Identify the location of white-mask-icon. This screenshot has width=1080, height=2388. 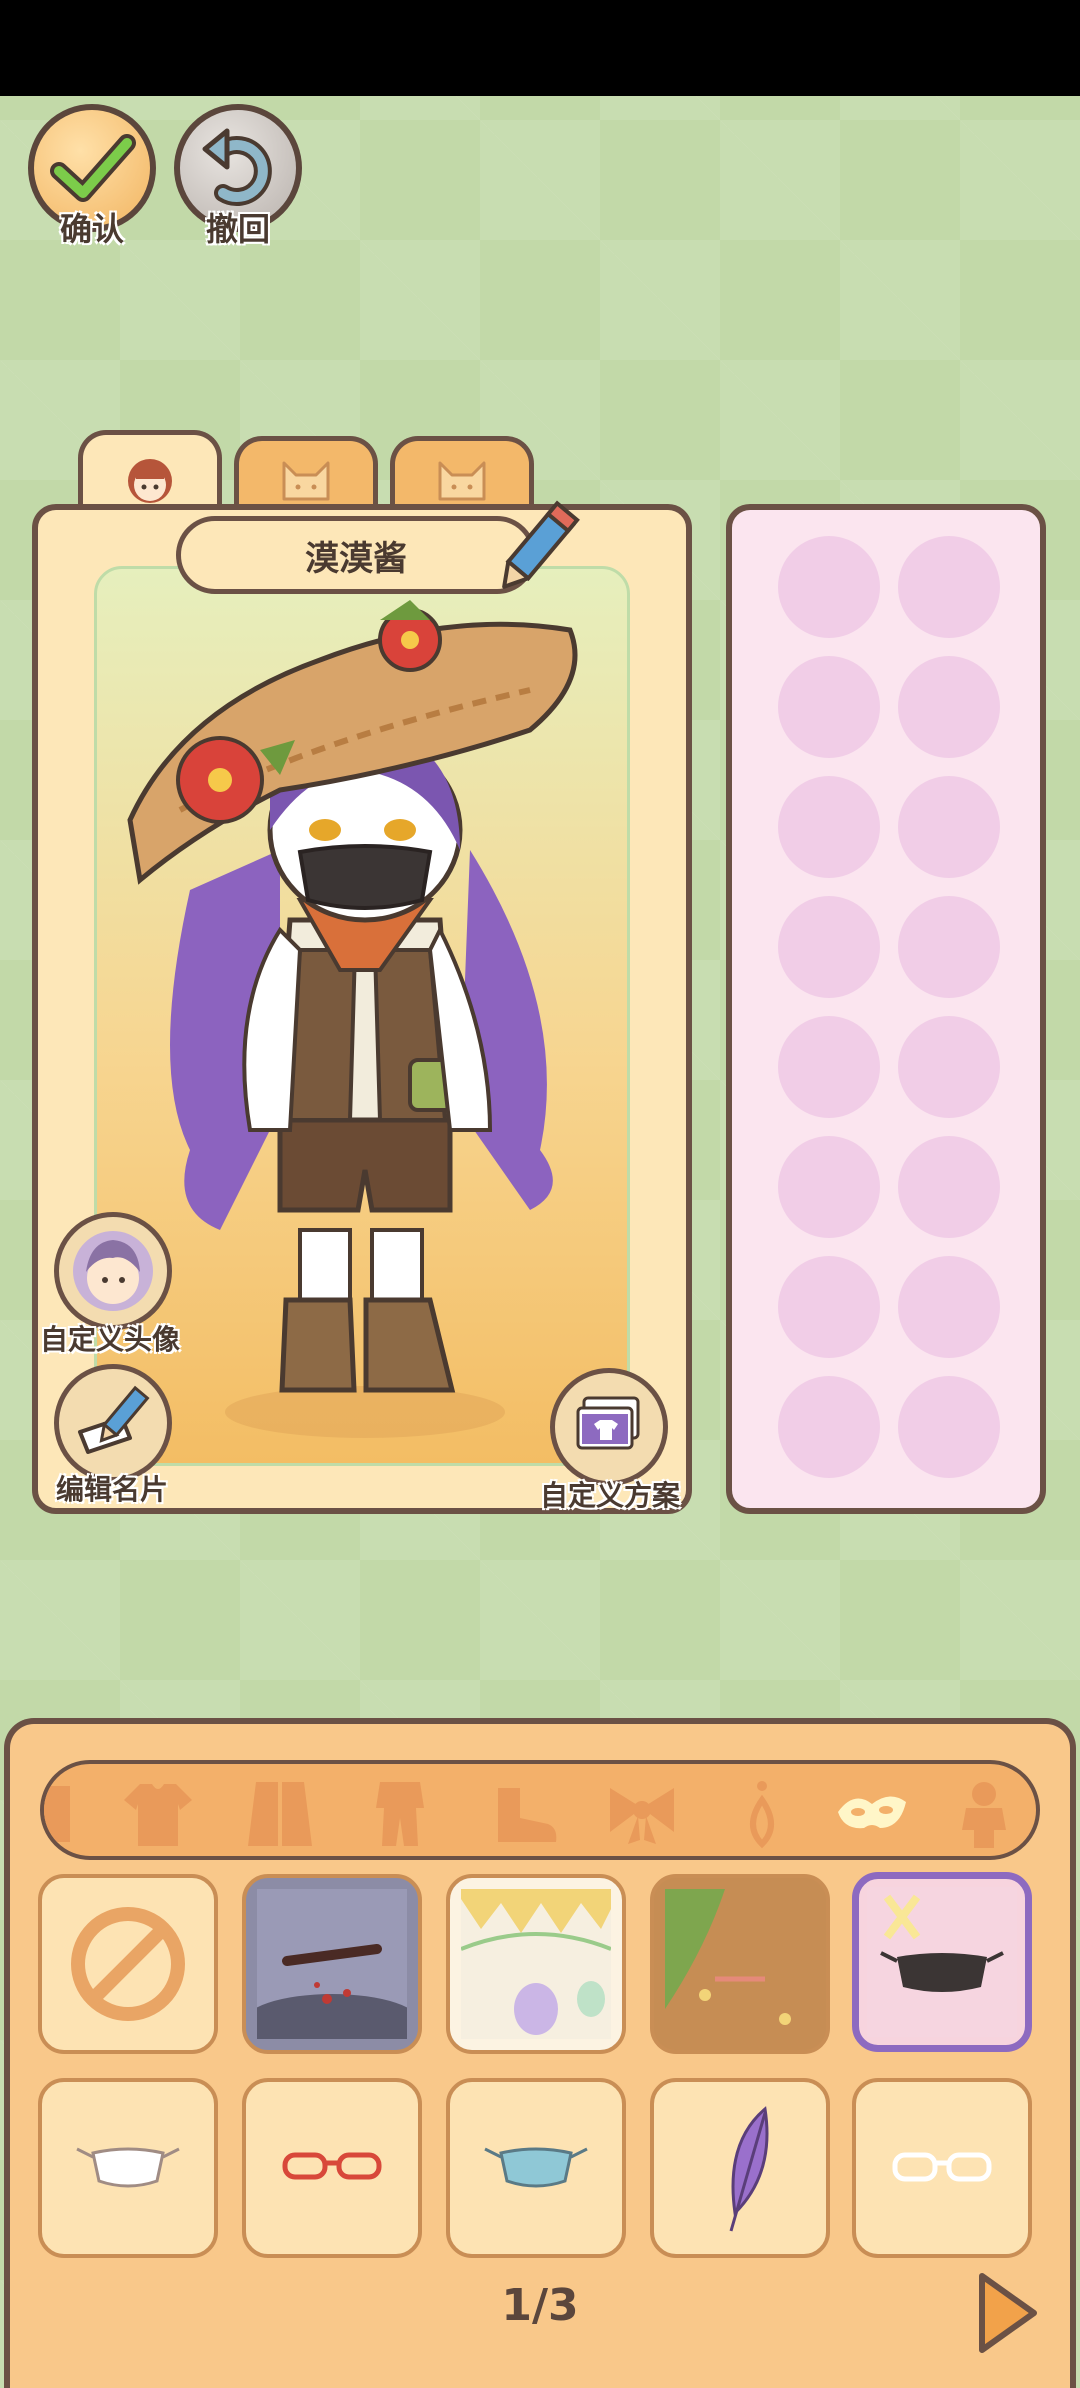
(128, 2167).